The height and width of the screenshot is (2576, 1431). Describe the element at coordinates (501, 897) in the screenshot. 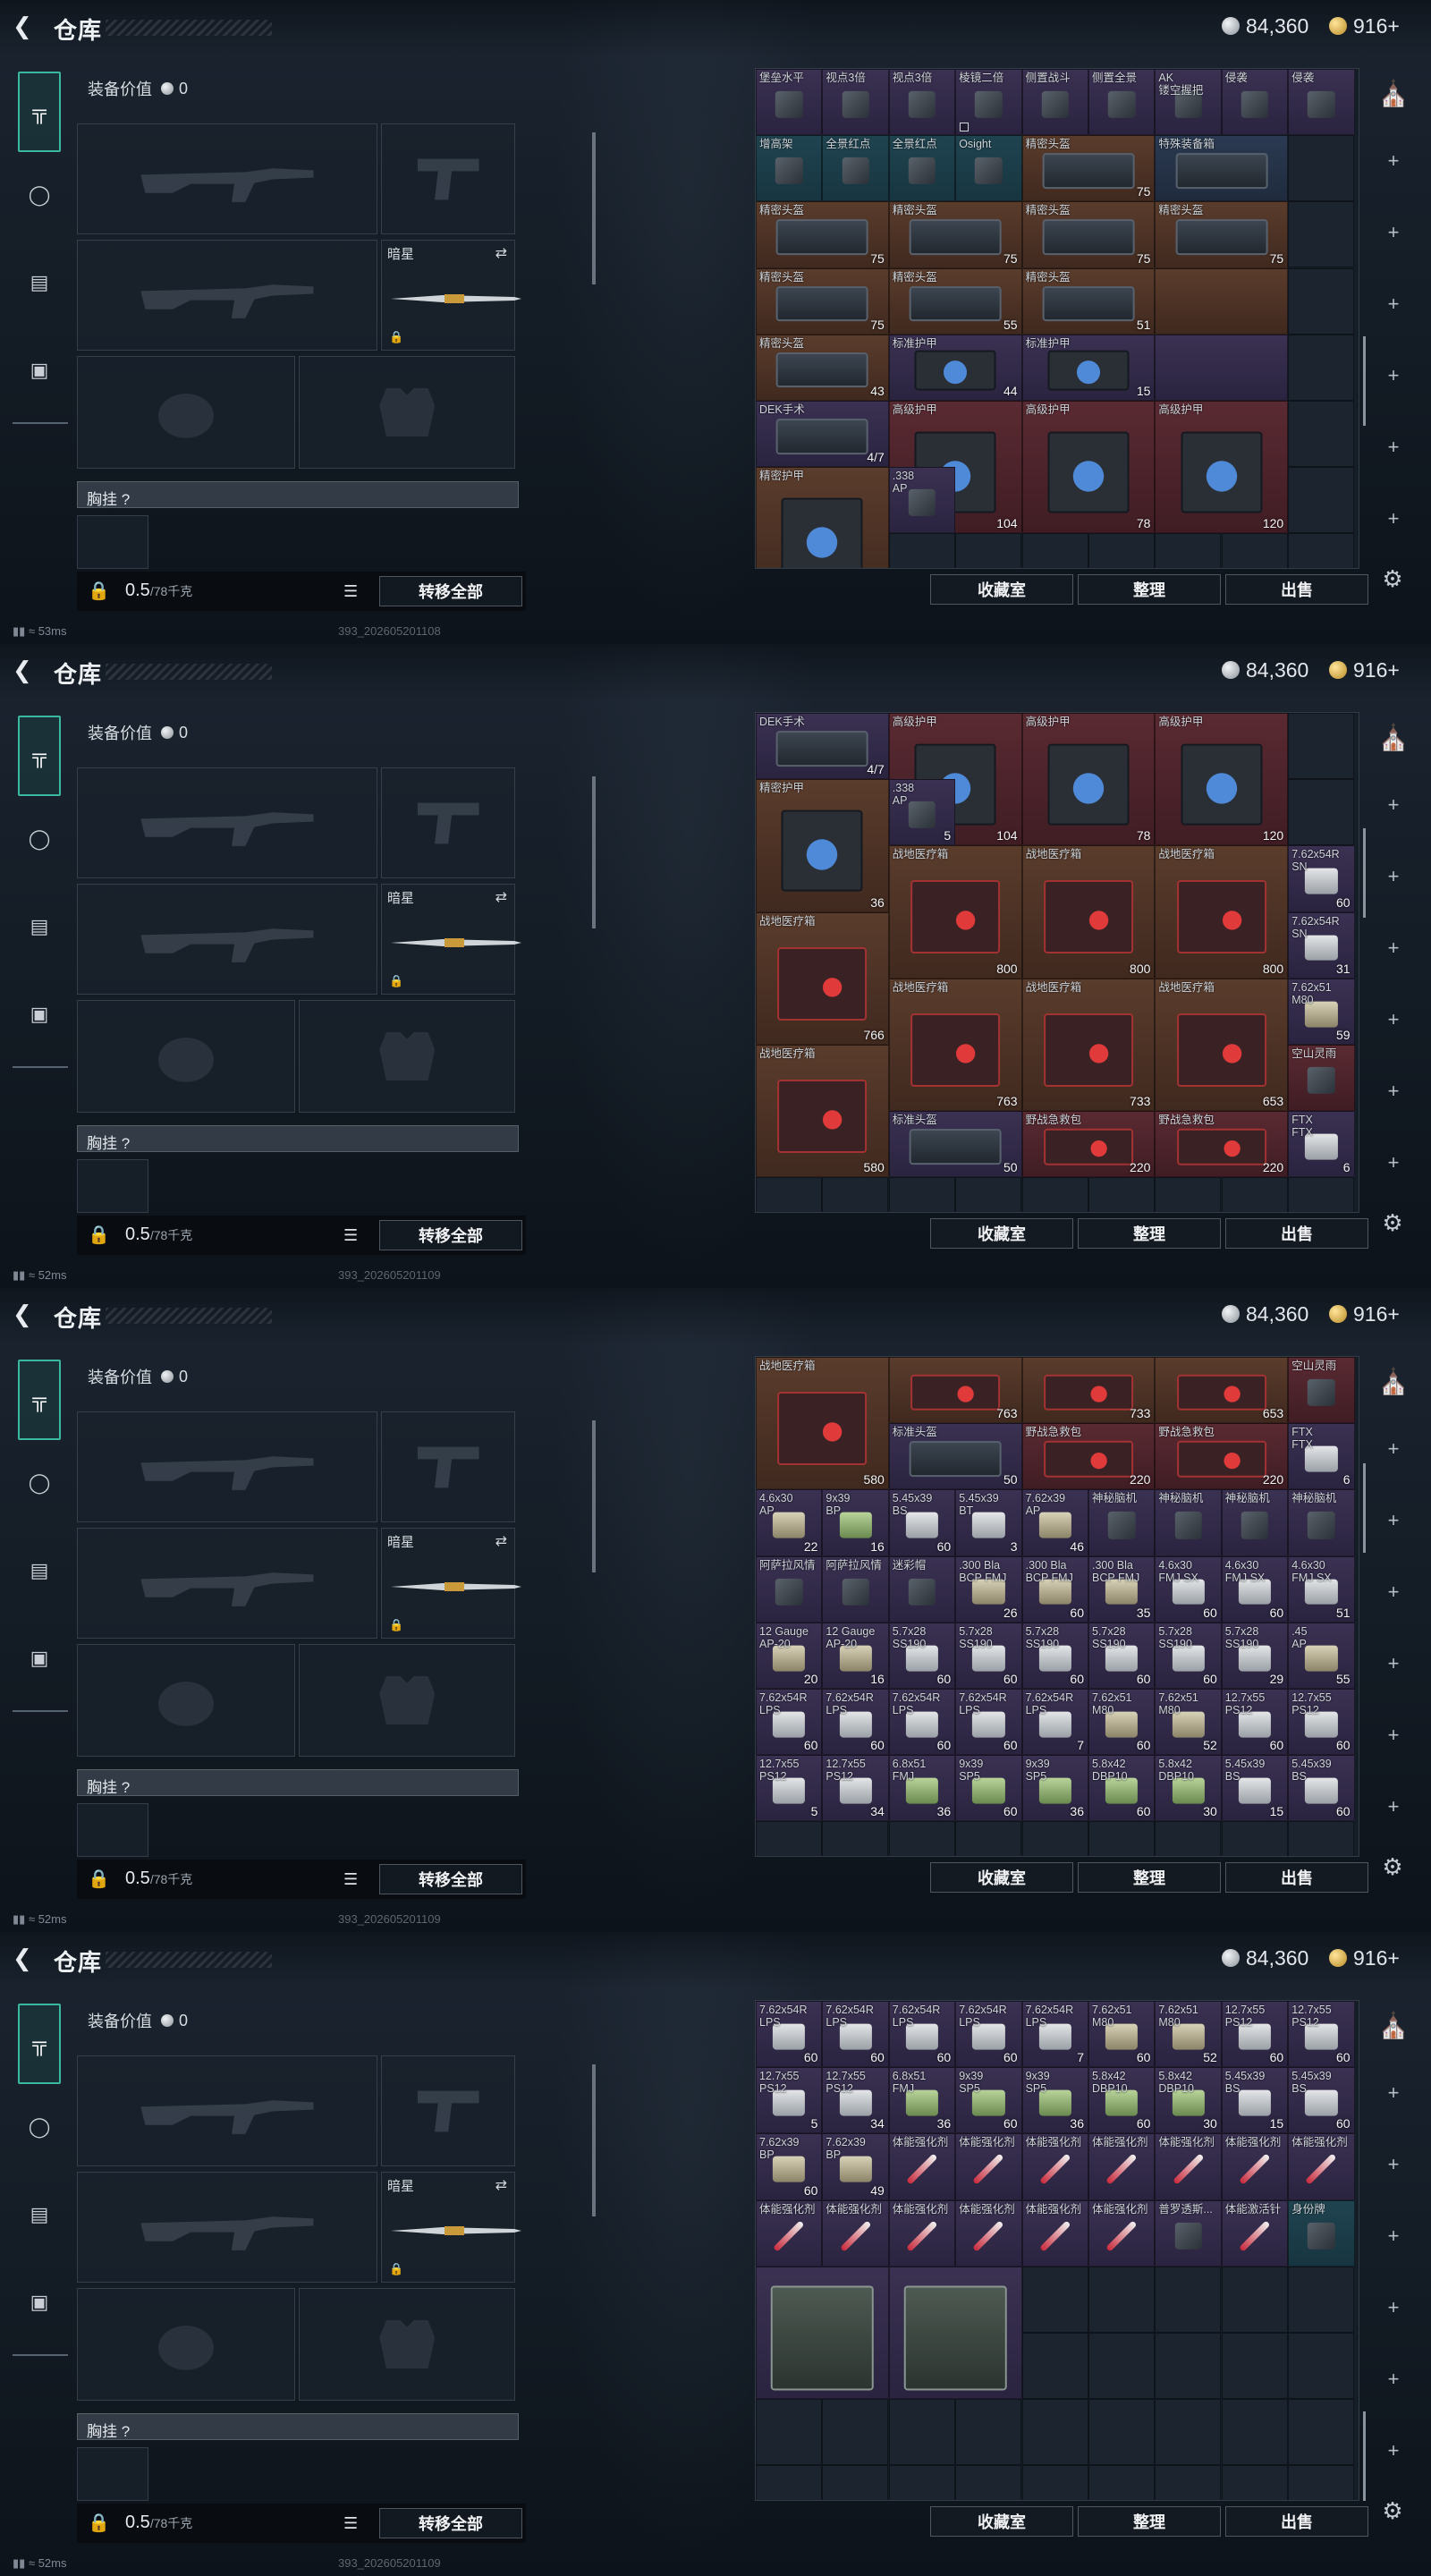

I see `swap-icon: ⇄` at that location.